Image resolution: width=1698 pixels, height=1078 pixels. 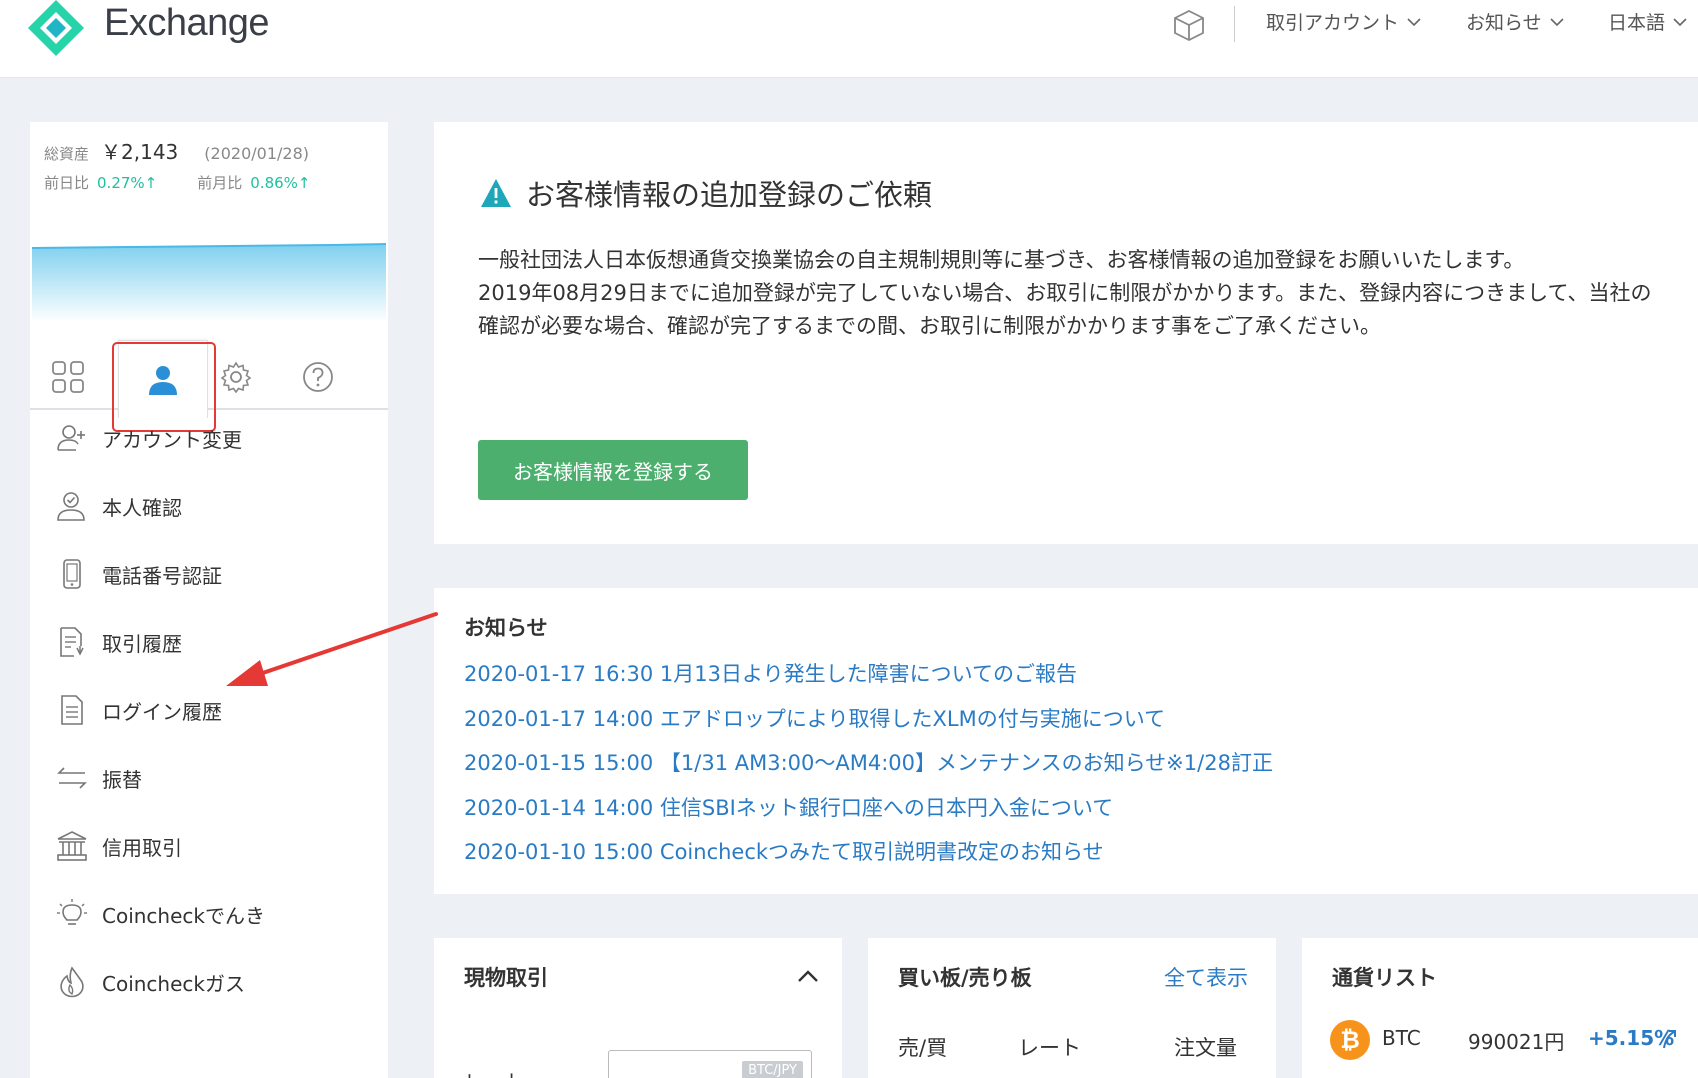 I want to click on month-change-value: 0.86%↑, so click(x=280, y=183).